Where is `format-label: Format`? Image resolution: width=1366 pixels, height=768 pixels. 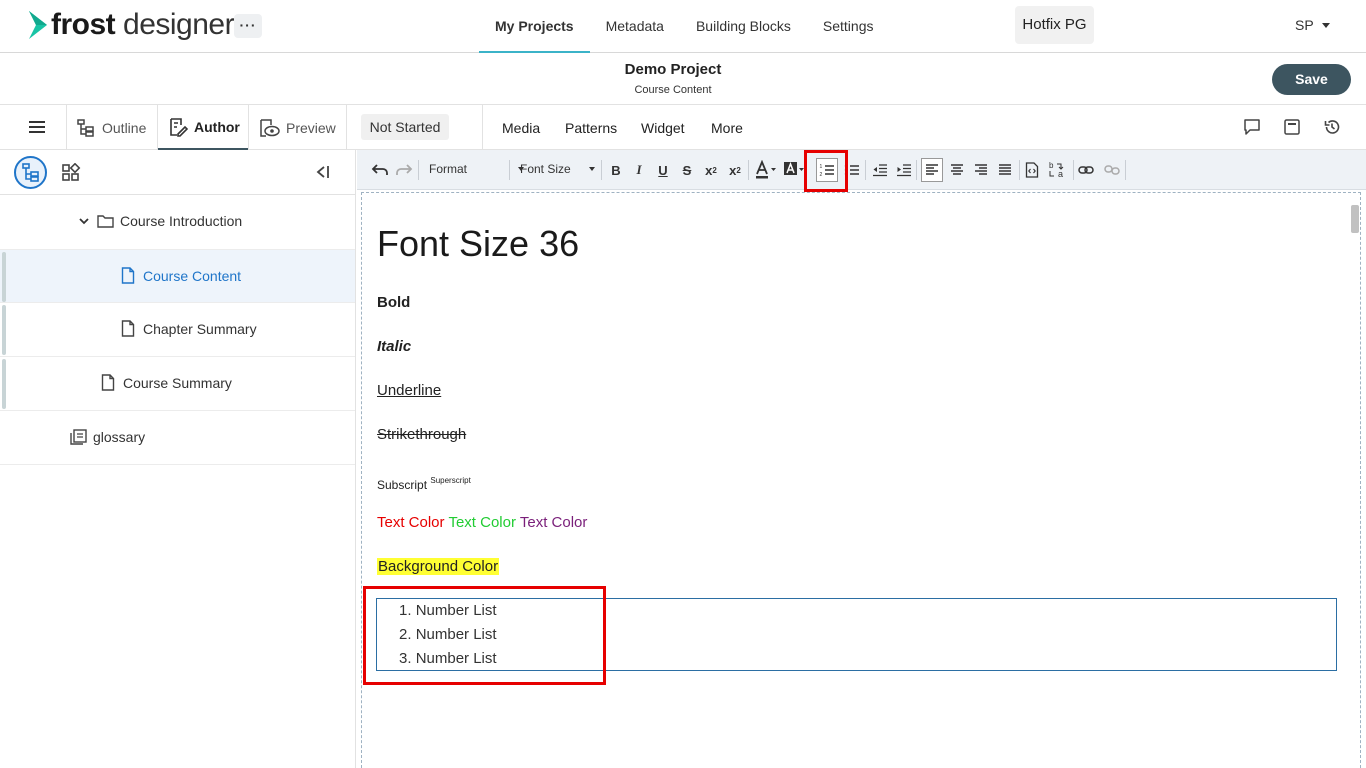 format-label: Format is located at coordinates (448, 169).